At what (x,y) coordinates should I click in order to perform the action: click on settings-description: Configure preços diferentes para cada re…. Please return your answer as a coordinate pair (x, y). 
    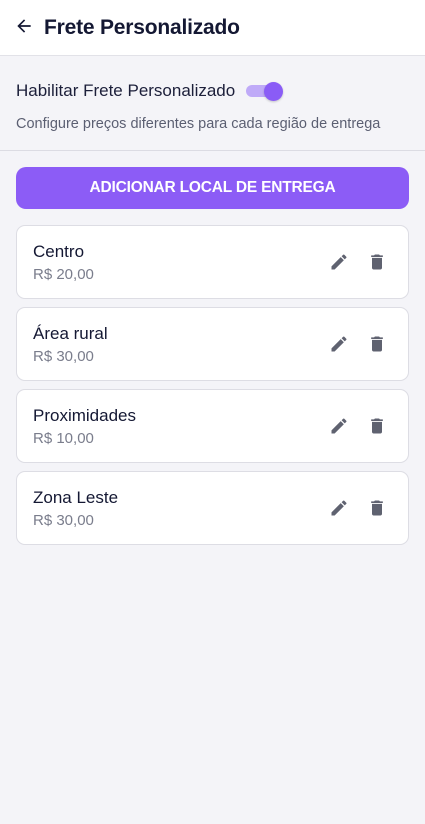
    Looking at the image, I should click on (198, 124).